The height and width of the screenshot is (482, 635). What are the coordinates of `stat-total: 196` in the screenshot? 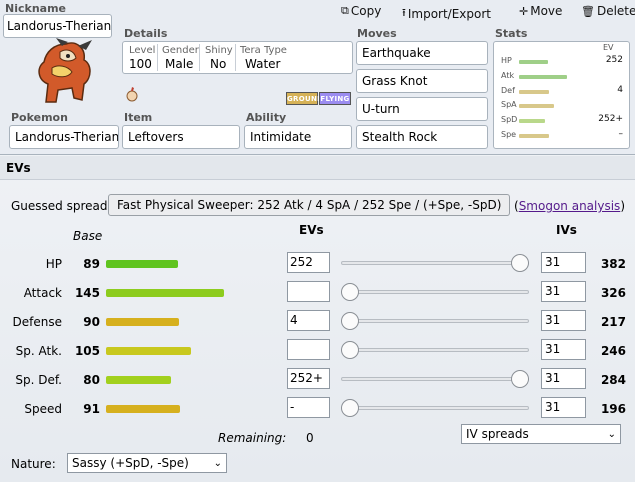 It's located at (613, 409).